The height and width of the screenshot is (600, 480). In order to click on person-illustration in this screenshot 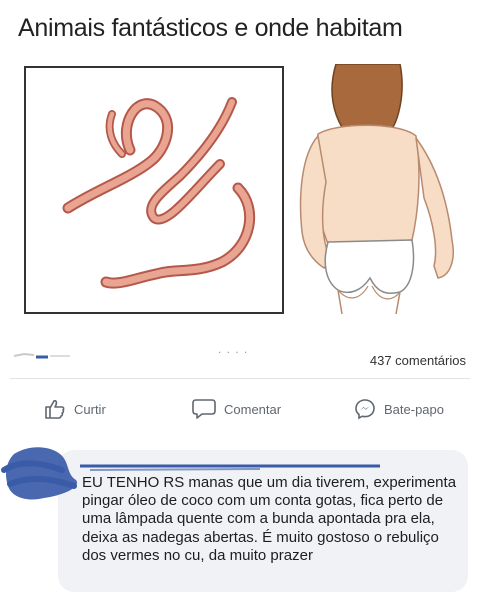, I will do `click(374, 189)`.